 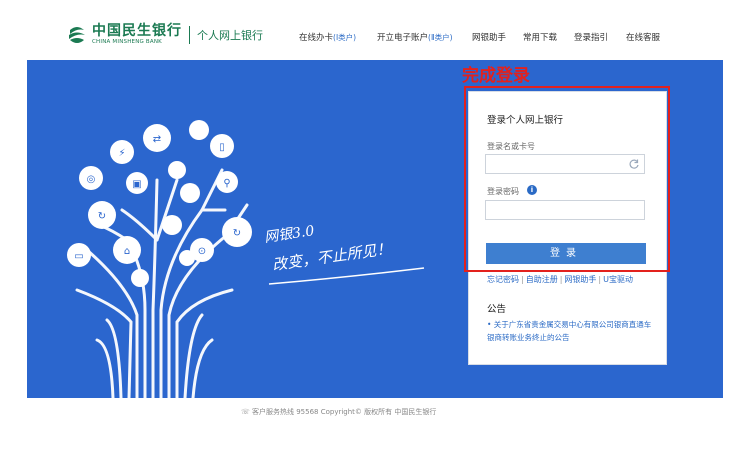 I want to click on footer-text: 客户服务热线 95568 Copyright© 版权所有 中国民生银行, so click(x=344, y=412).